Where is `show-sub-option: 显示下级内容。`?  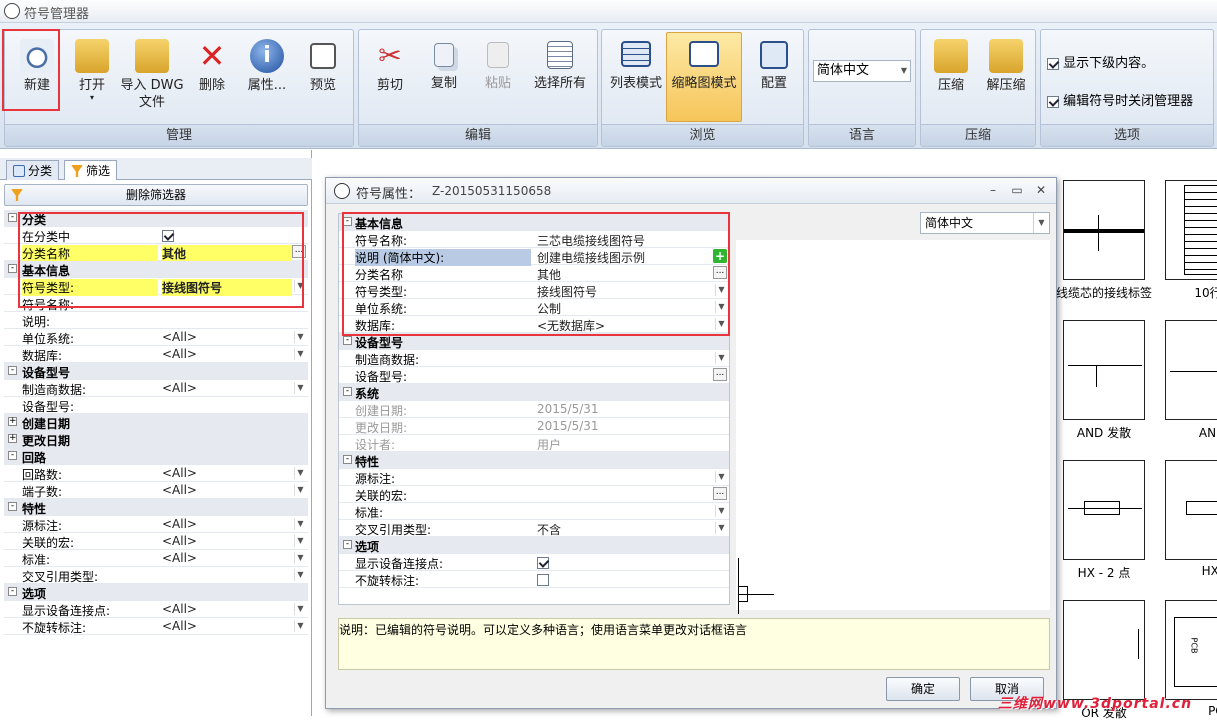
show-sub-option: 显示下级内容。 is located at coordinates (1100, 61).